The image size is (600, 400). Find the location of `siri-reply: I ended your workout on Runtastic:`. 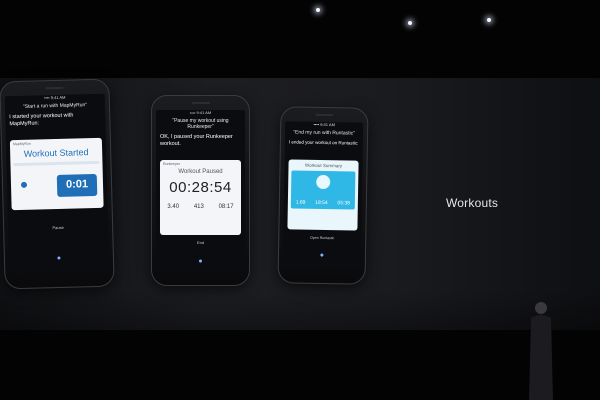

siri-reply: I ended your workout on Runtastic: is located at coordinates (323, 142).